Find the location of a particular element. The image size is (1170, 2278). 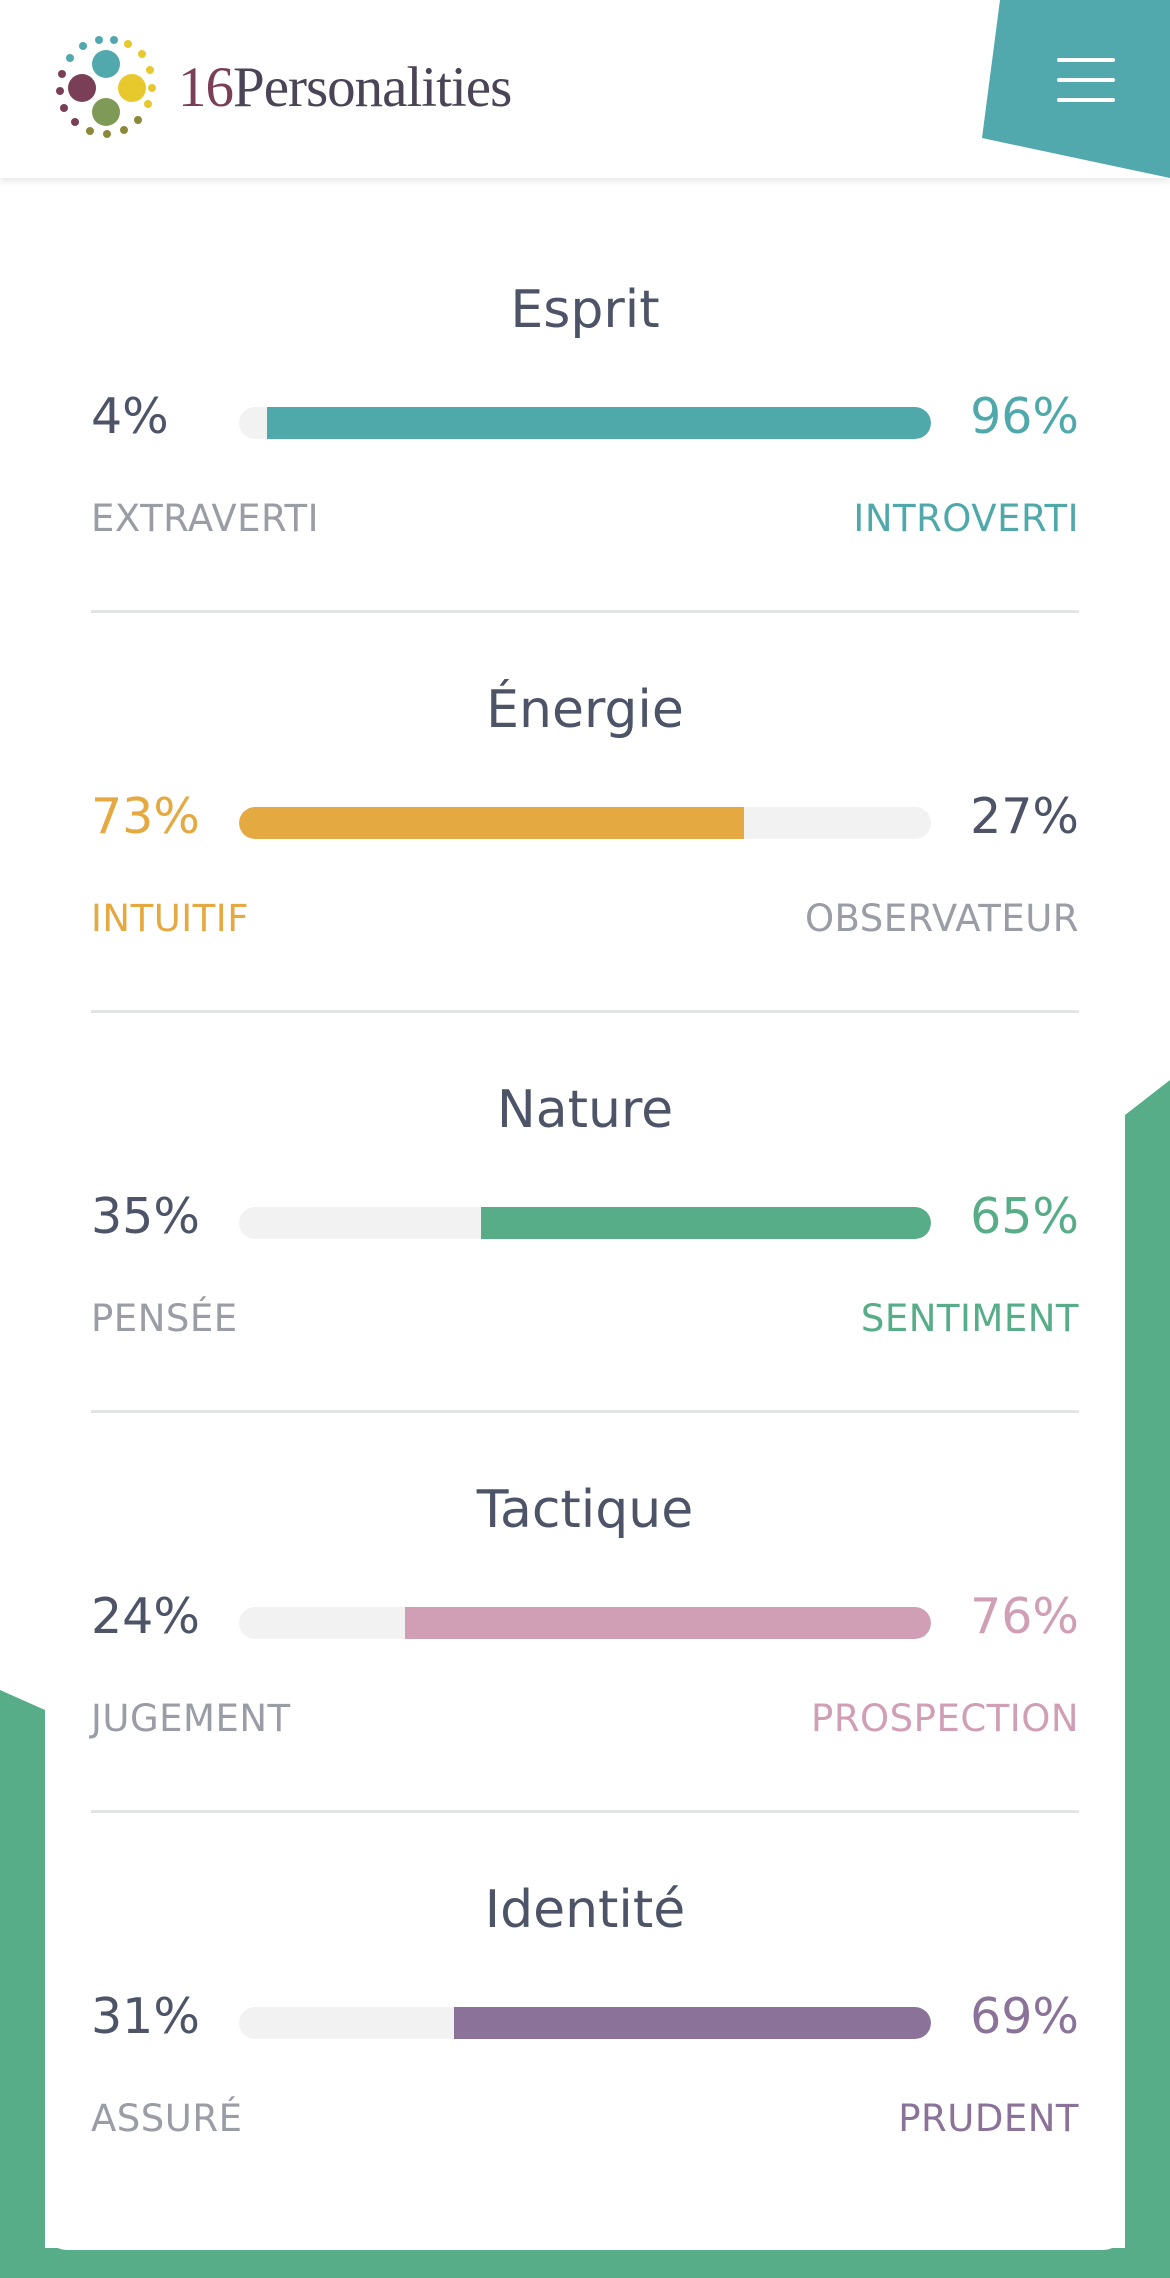

left-percentage: 35% is located at coordinates (145, 1216).